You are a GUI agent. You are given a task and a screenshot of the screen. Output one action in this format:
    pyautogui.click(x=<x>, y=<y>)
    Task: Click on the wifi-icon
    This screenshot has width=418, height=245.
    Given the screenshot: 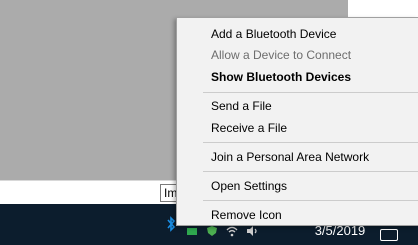 What is the action you would take?
    pyautogui.click(x=232, y=231)
    